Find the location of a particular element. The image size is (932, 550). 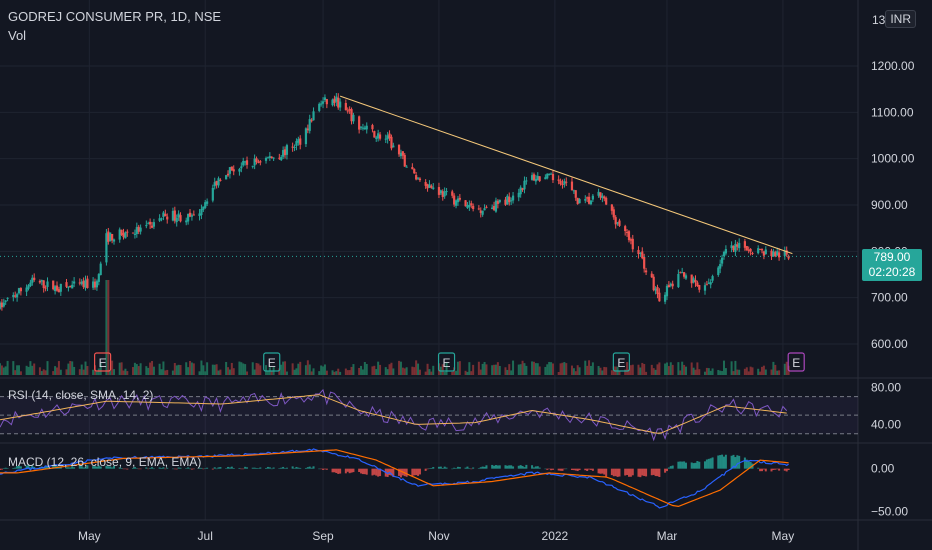

rsi-label: RSI (14, close, SMA, 14, 2) is located at coordinates (81, 395).